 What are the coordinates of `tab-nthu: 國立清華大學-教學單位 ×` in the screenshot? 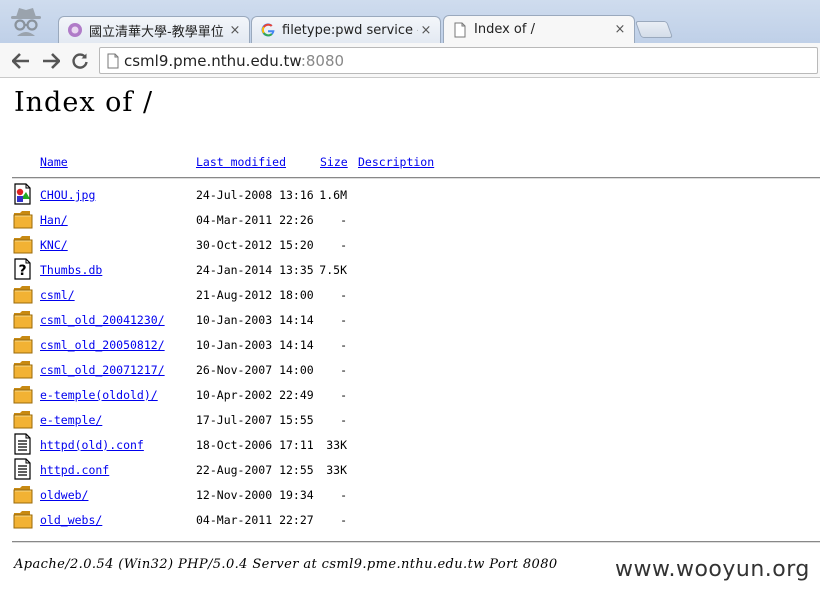 It's located at (154, 29).